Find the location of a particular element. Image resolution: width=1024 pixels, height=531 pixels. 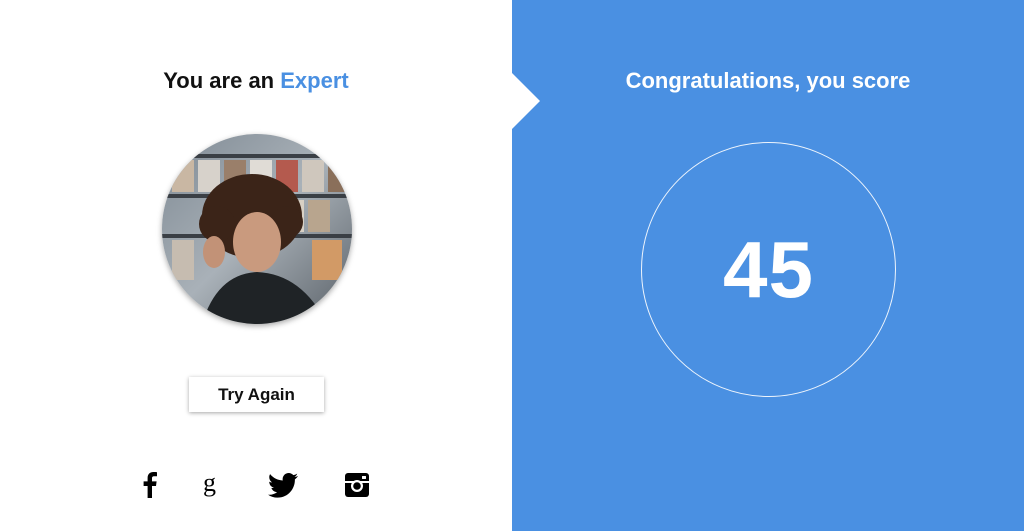

google-icon: g is located at coordinates (211, 485).